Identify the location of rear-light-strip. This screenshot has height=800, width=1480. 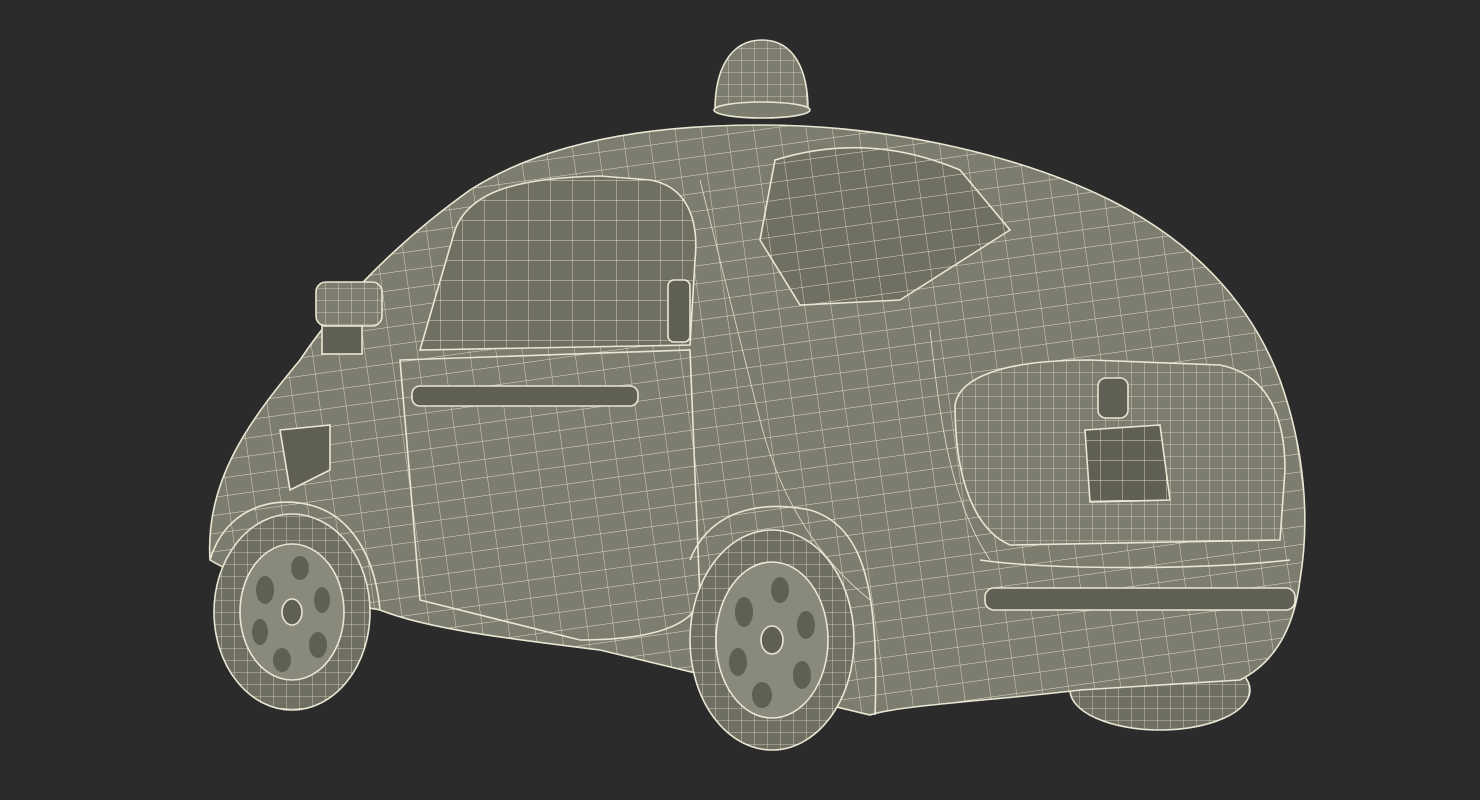
(1140, 599).